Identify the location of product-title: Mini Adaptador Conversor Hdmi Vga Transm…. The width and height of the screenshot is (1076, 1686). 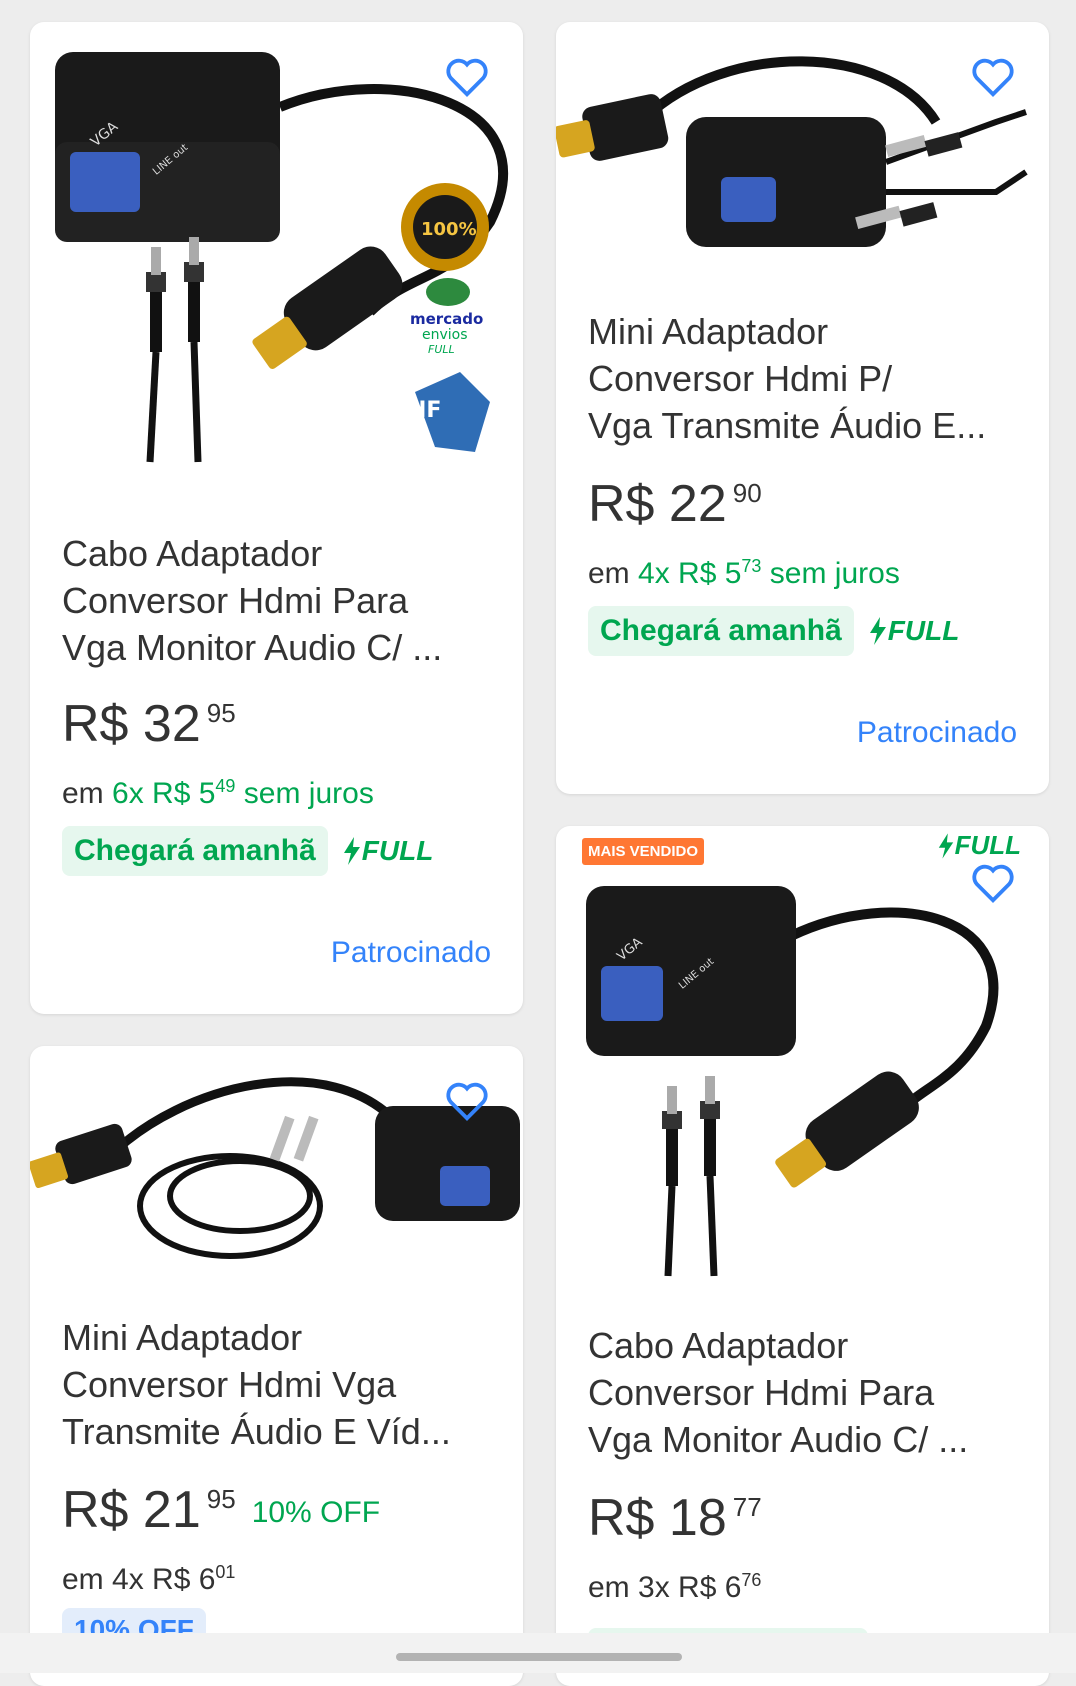
(278, 1384).